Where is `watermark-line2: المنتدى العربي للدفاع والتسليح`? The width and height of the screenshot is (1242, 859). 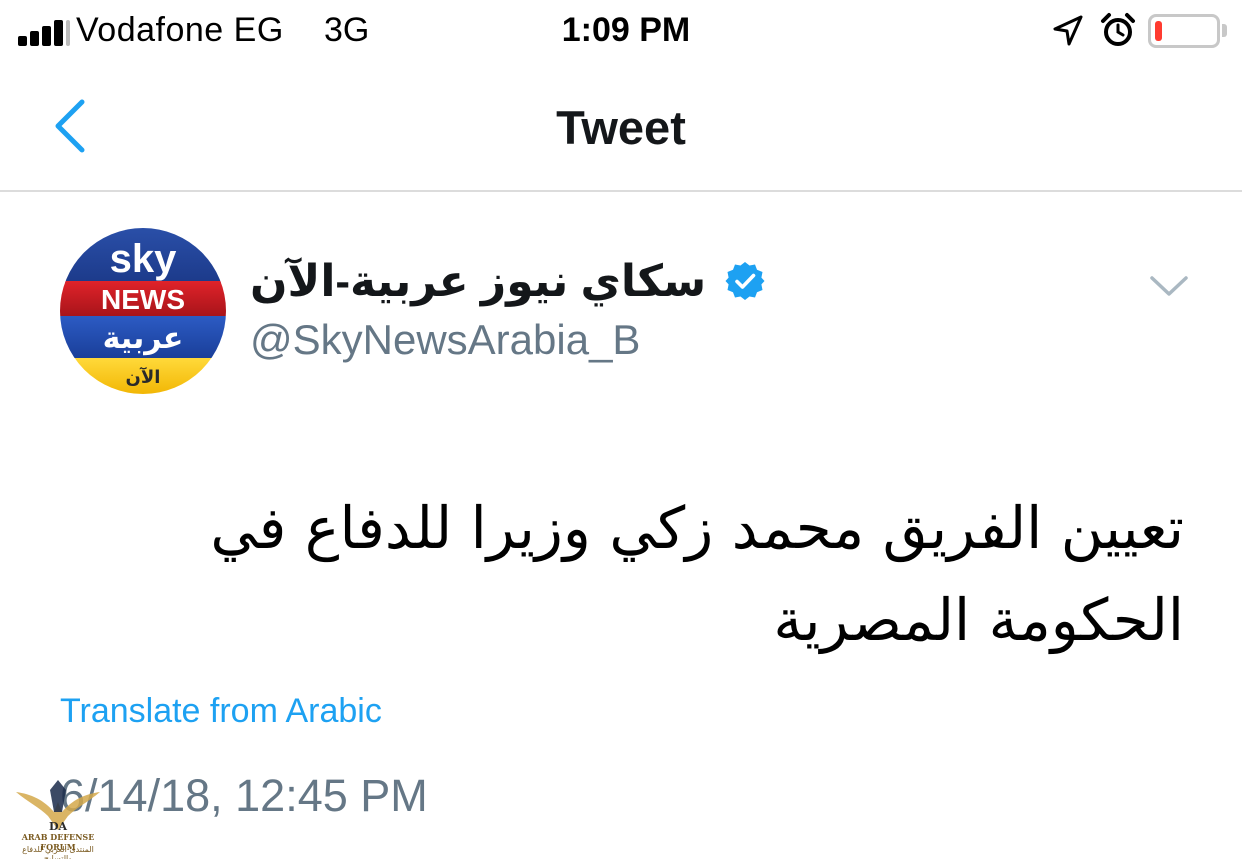 watermark-line2: المنتدى العربي للدفاع والتسليح is located at coordinates (58, 852).